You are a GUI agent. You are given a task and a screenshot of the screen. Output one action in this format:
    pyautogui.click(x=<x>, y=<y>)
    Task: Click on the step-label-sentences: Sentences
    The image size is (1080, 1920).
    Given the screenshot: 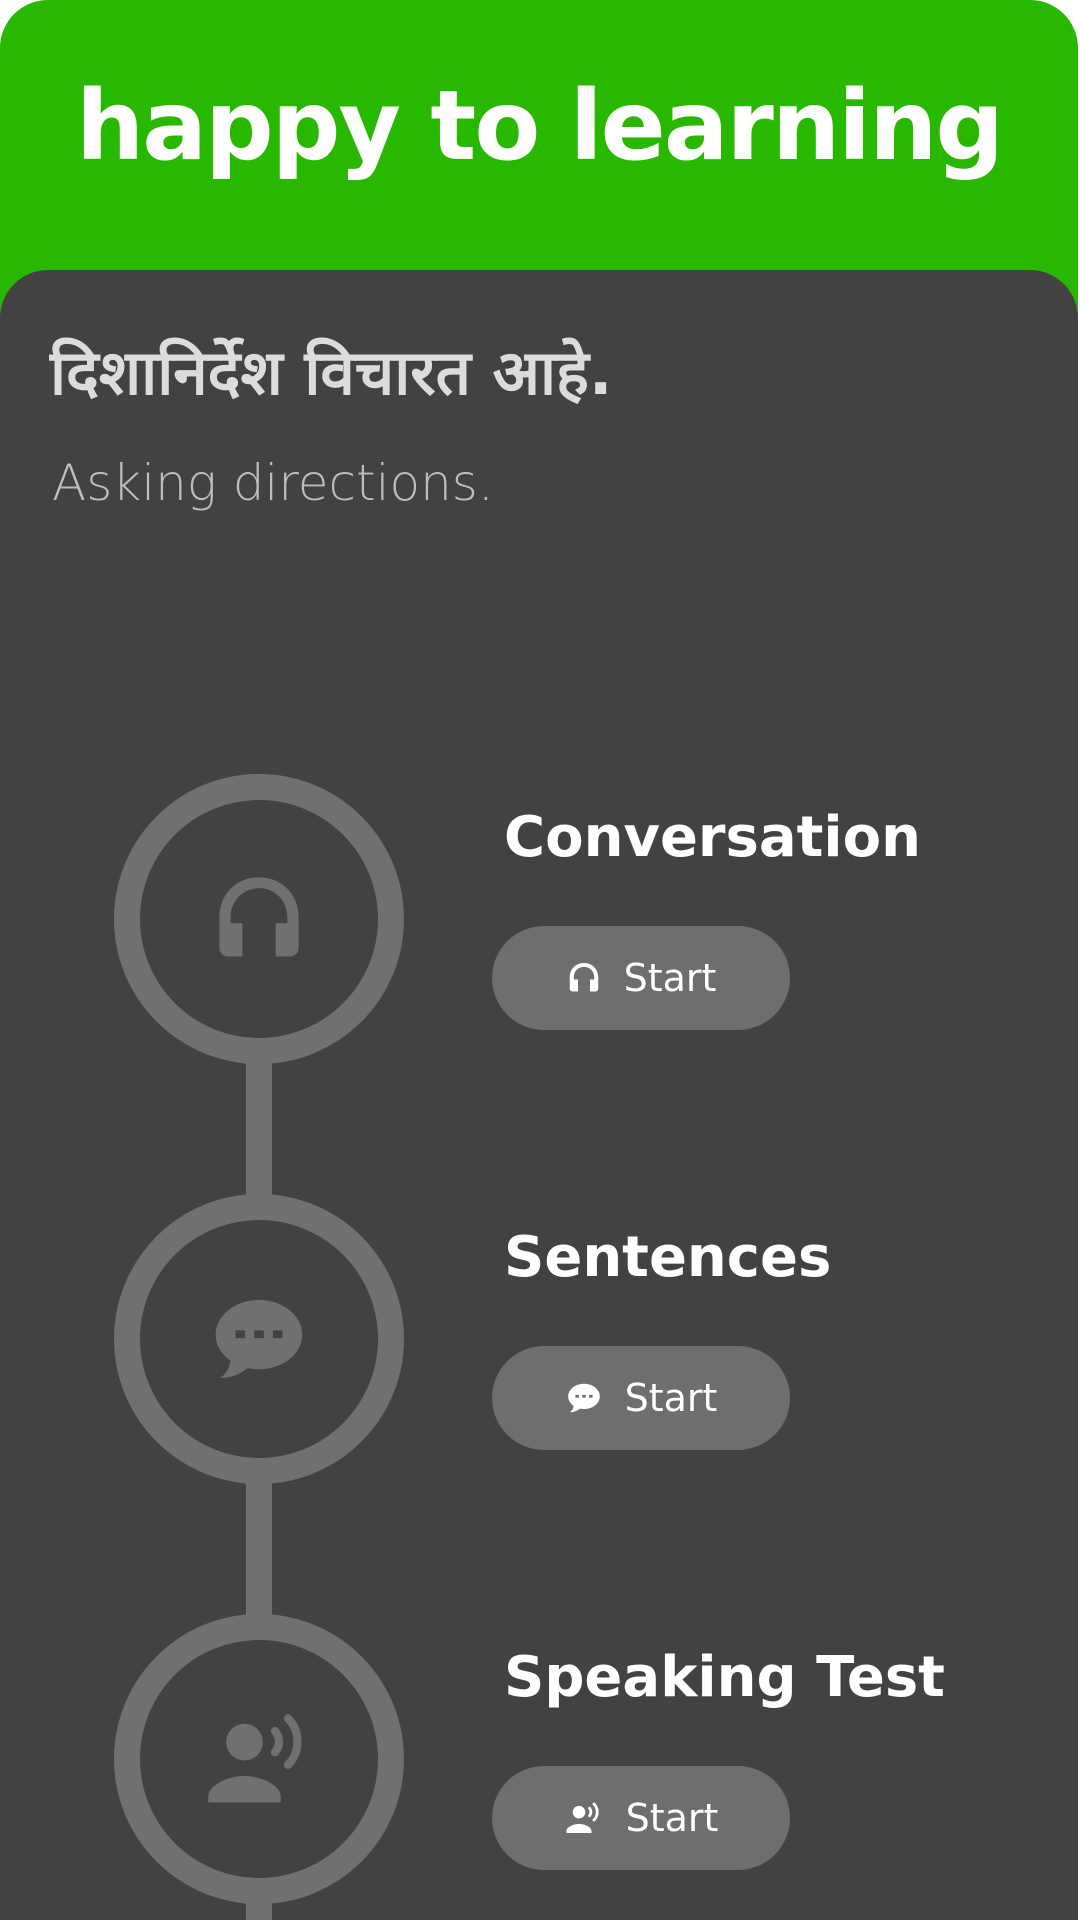 What is the action you would take?
    pyautogui.click(x=668, y=1257)
    